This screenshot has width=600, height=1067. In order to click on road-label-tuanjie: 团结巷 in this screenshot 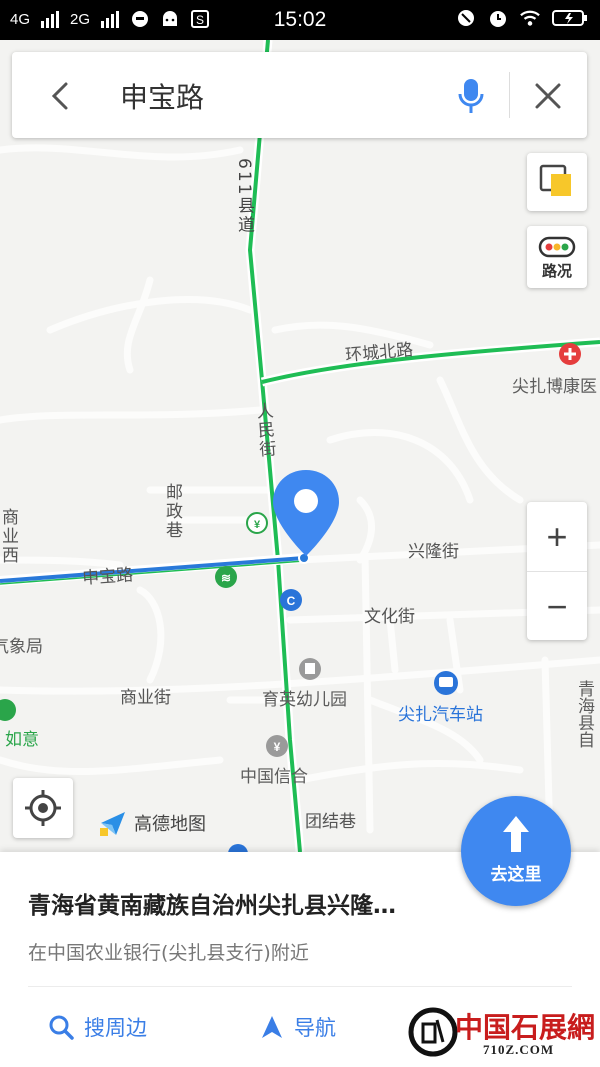, I will do `click(330, 822)`.